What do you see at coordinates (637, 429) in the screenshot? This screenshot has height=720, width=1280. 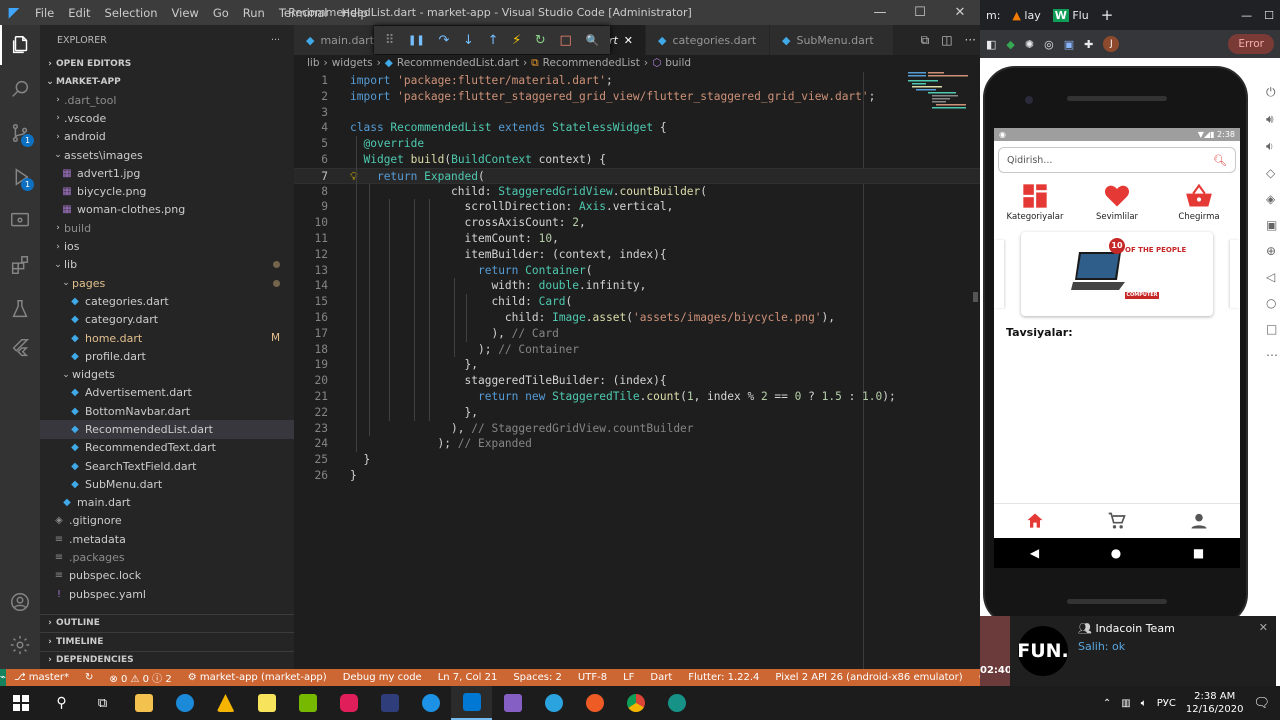 I see `code-line: 23 ), // StaggeredGridView.countBuilder` at bounding box center [637, 429].